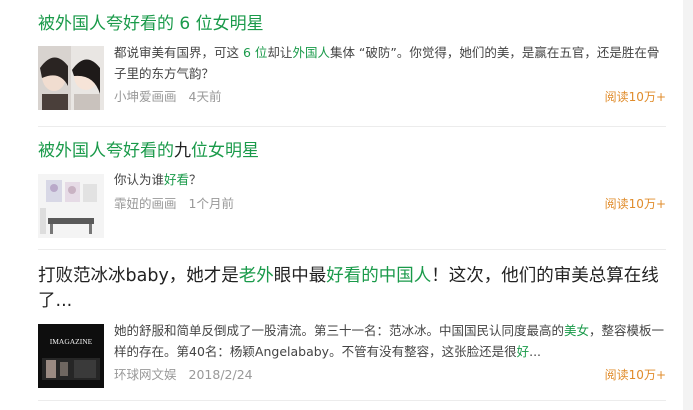 Image resolution: width=693 pixels, height=410 pixels. Describe the element at coordinates (390, 204) in the screenshot. I see `result-meta: 霏妞的画画 1个月前 阅读10万+` at that location.